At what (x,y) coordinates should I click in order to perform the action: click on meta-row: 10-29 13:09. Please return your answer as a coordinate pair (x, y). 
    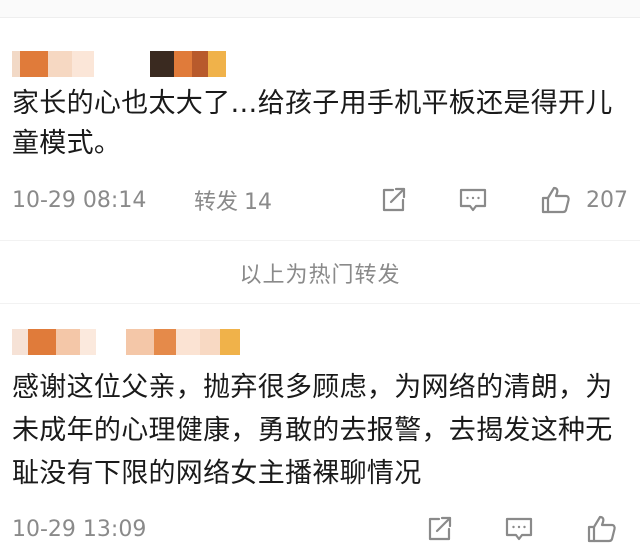
    Looking at the image, I should click on (320, 529).